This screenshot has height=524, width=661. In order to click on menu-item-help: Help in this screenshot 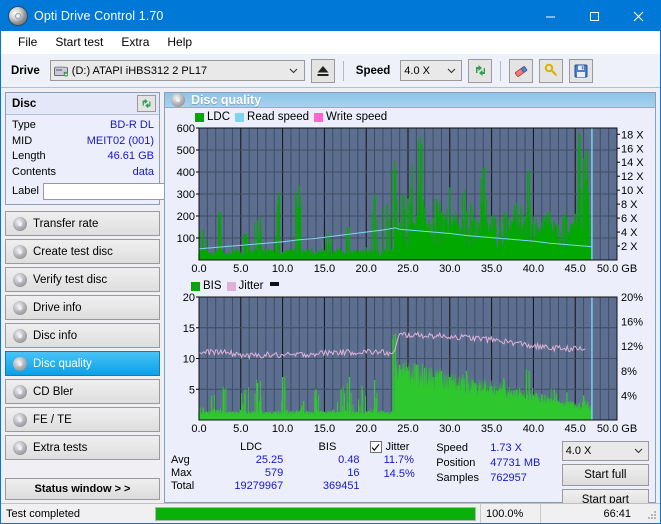, I will do `click(179, 42)`.